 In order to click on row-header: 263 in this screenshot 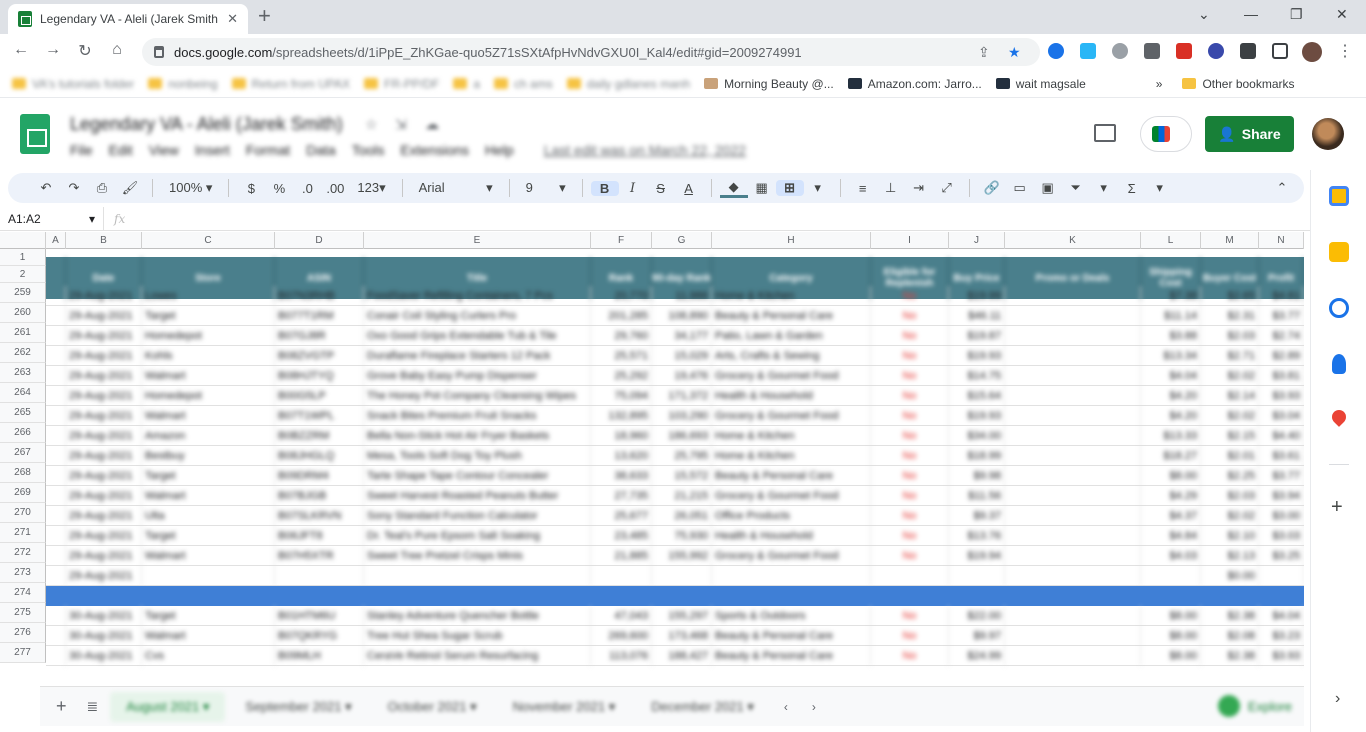, I will do `click(23, 373)`.